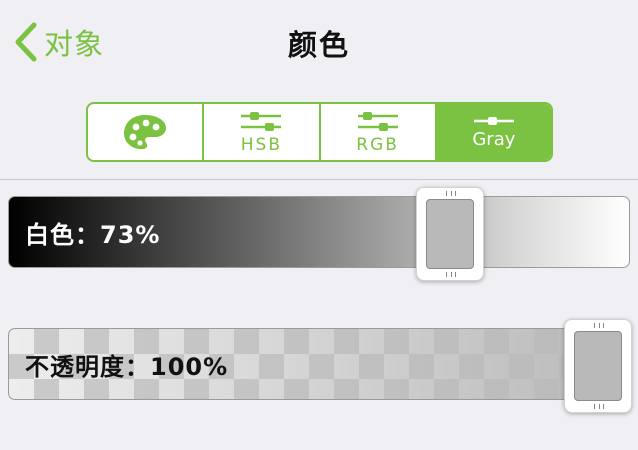 The height and width of the screenshot is (450, 638). I want to click on opacity-slider-thumb, so click(598, 366).